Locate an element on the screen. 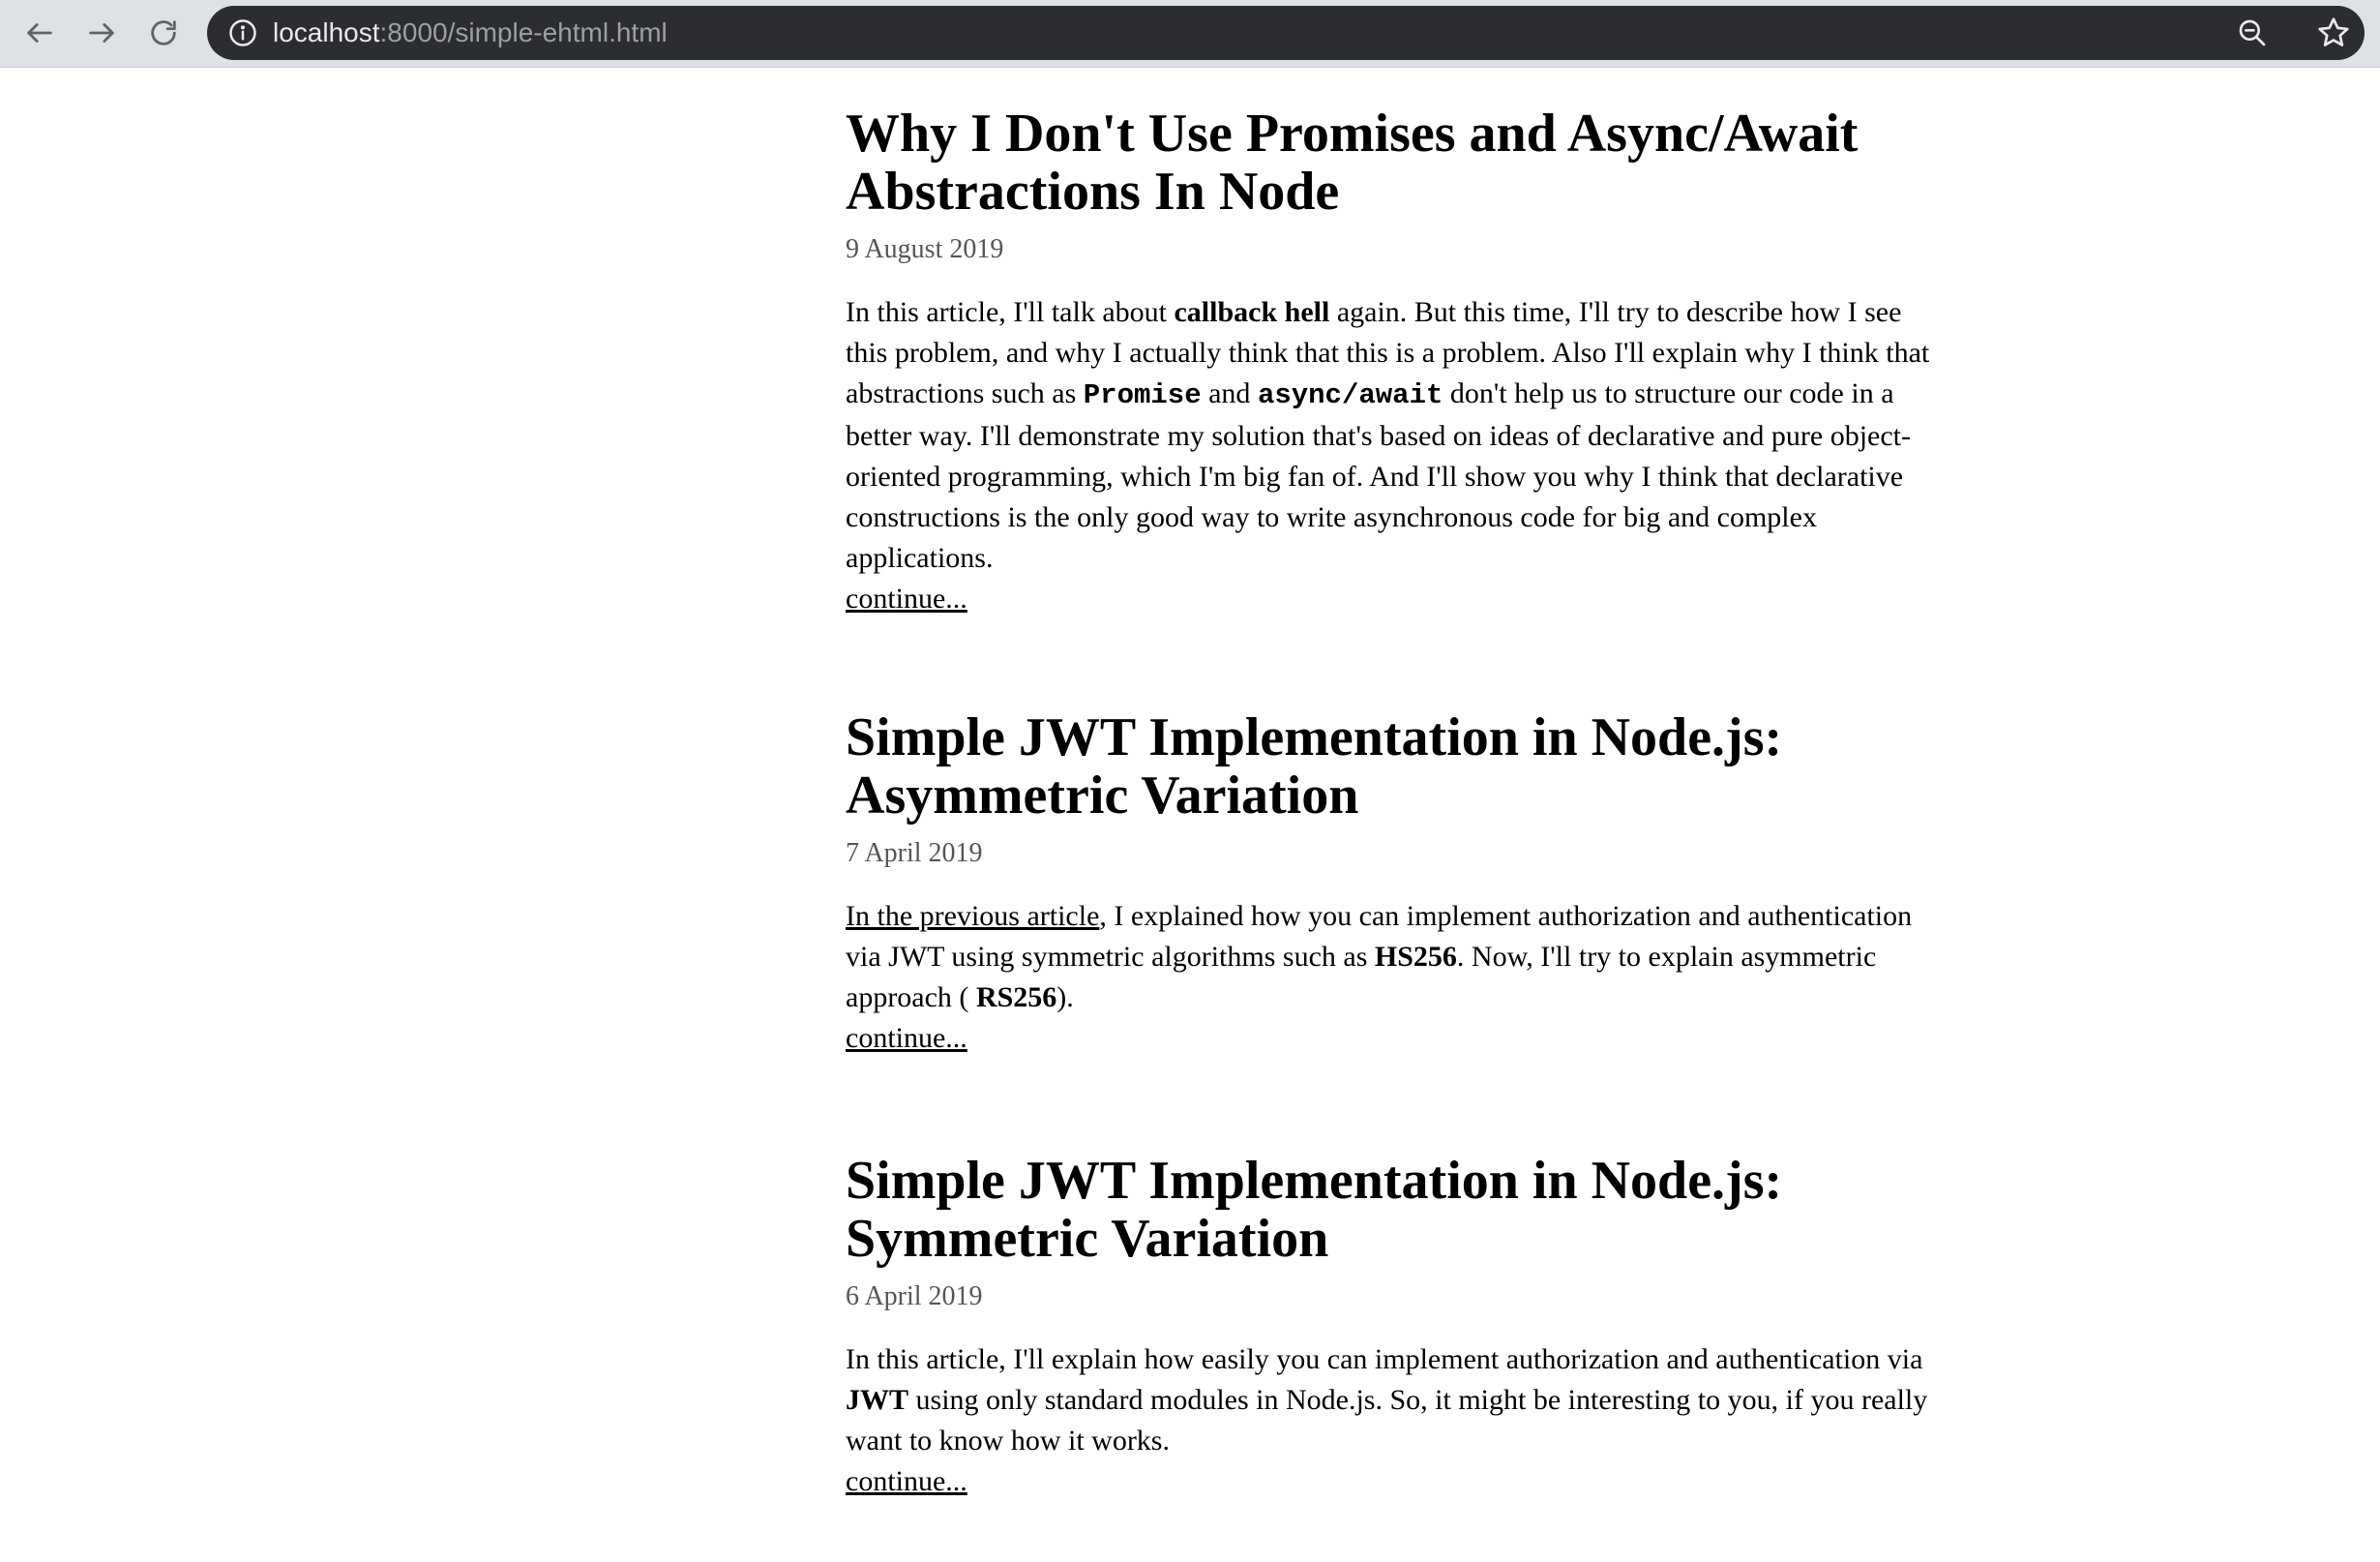 The image size is (2380, 1562). back-button is located at coordinates (40, 33).